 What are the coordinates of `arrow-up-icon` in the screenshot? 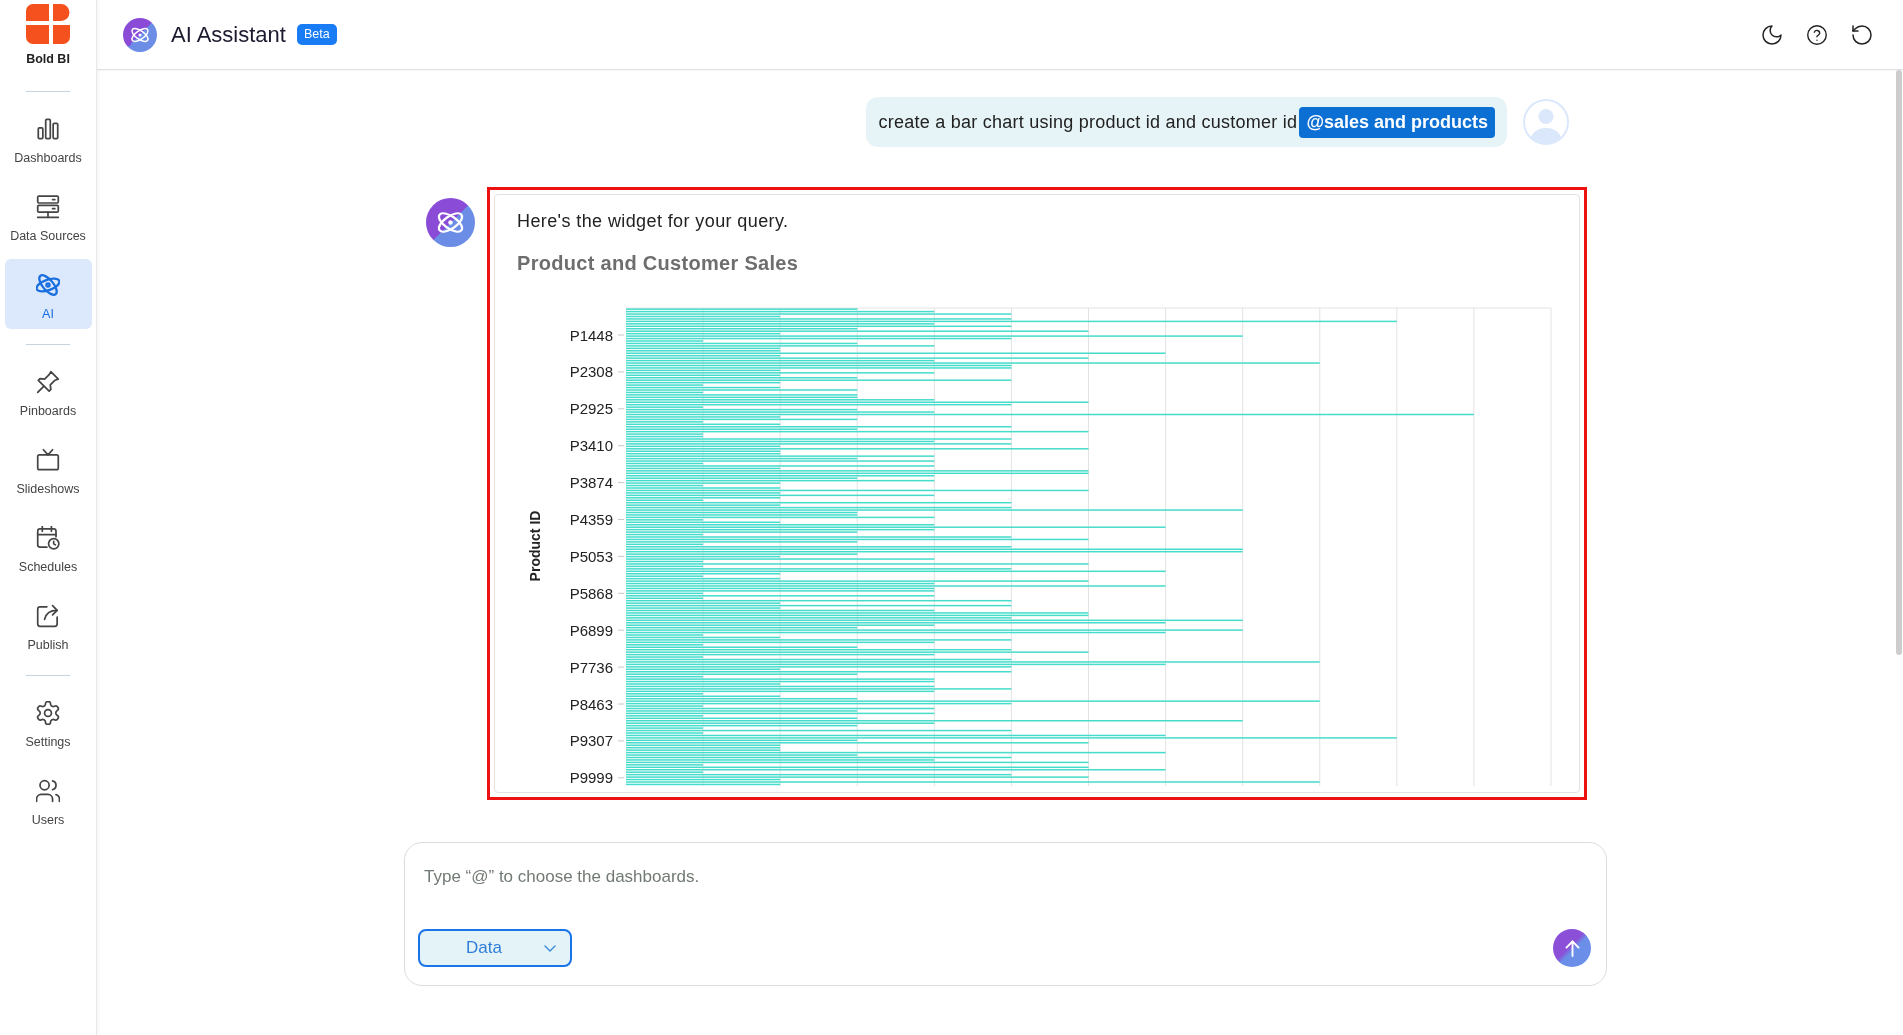 It's located at (1572, 948).